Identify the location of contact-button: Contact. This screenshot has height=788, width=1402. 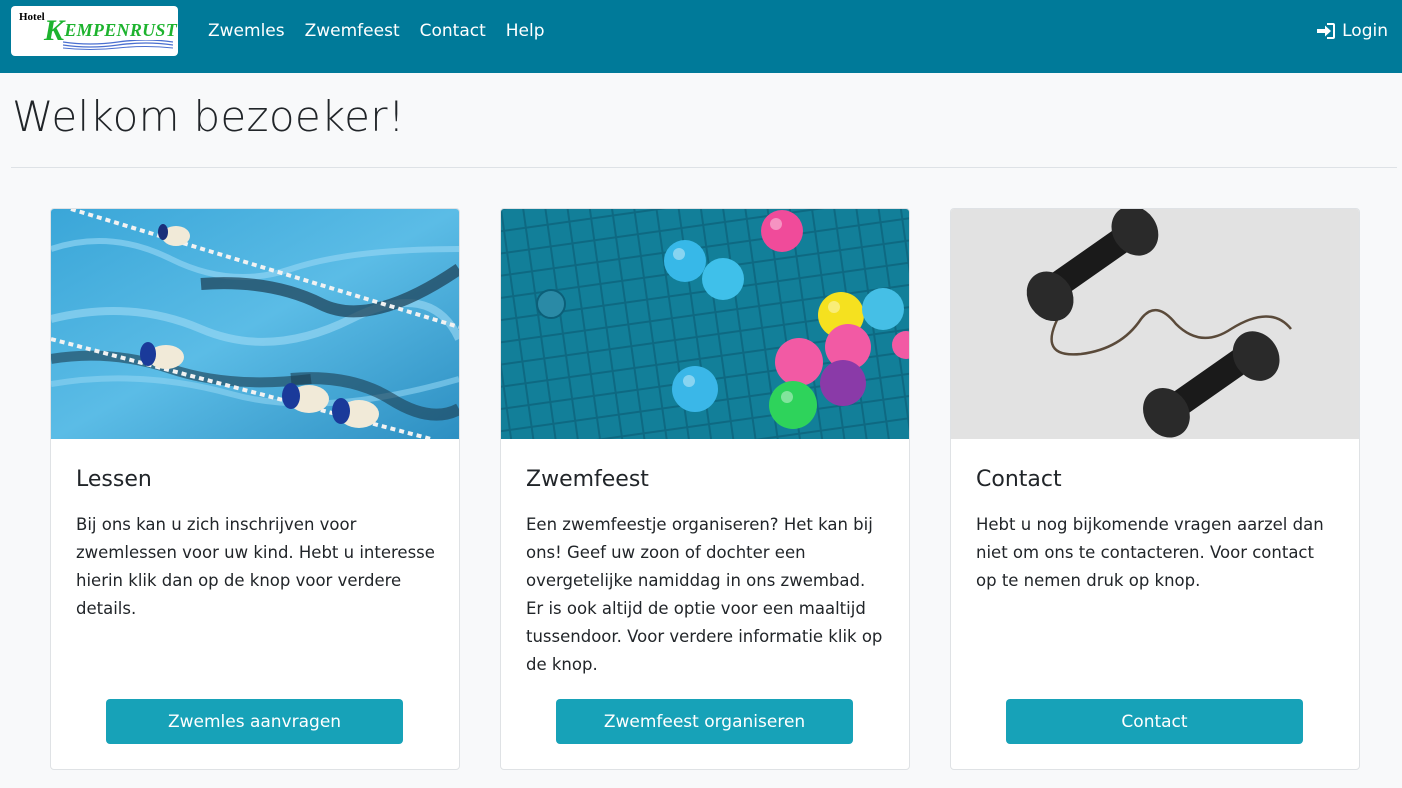
(1154, 721).